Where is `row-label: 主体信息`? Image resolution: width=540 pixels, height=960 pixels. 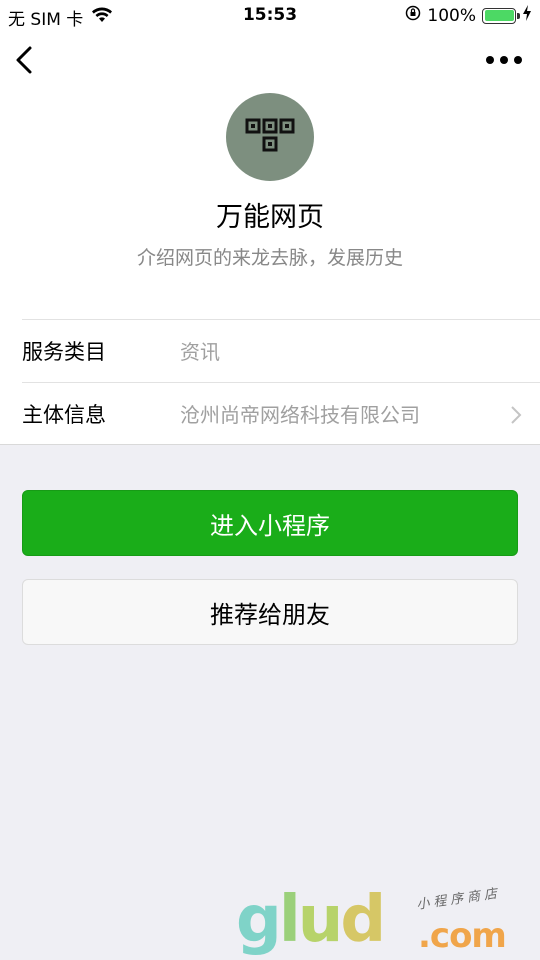
row-label: 主体信息 is located at coordinates (64, 414).